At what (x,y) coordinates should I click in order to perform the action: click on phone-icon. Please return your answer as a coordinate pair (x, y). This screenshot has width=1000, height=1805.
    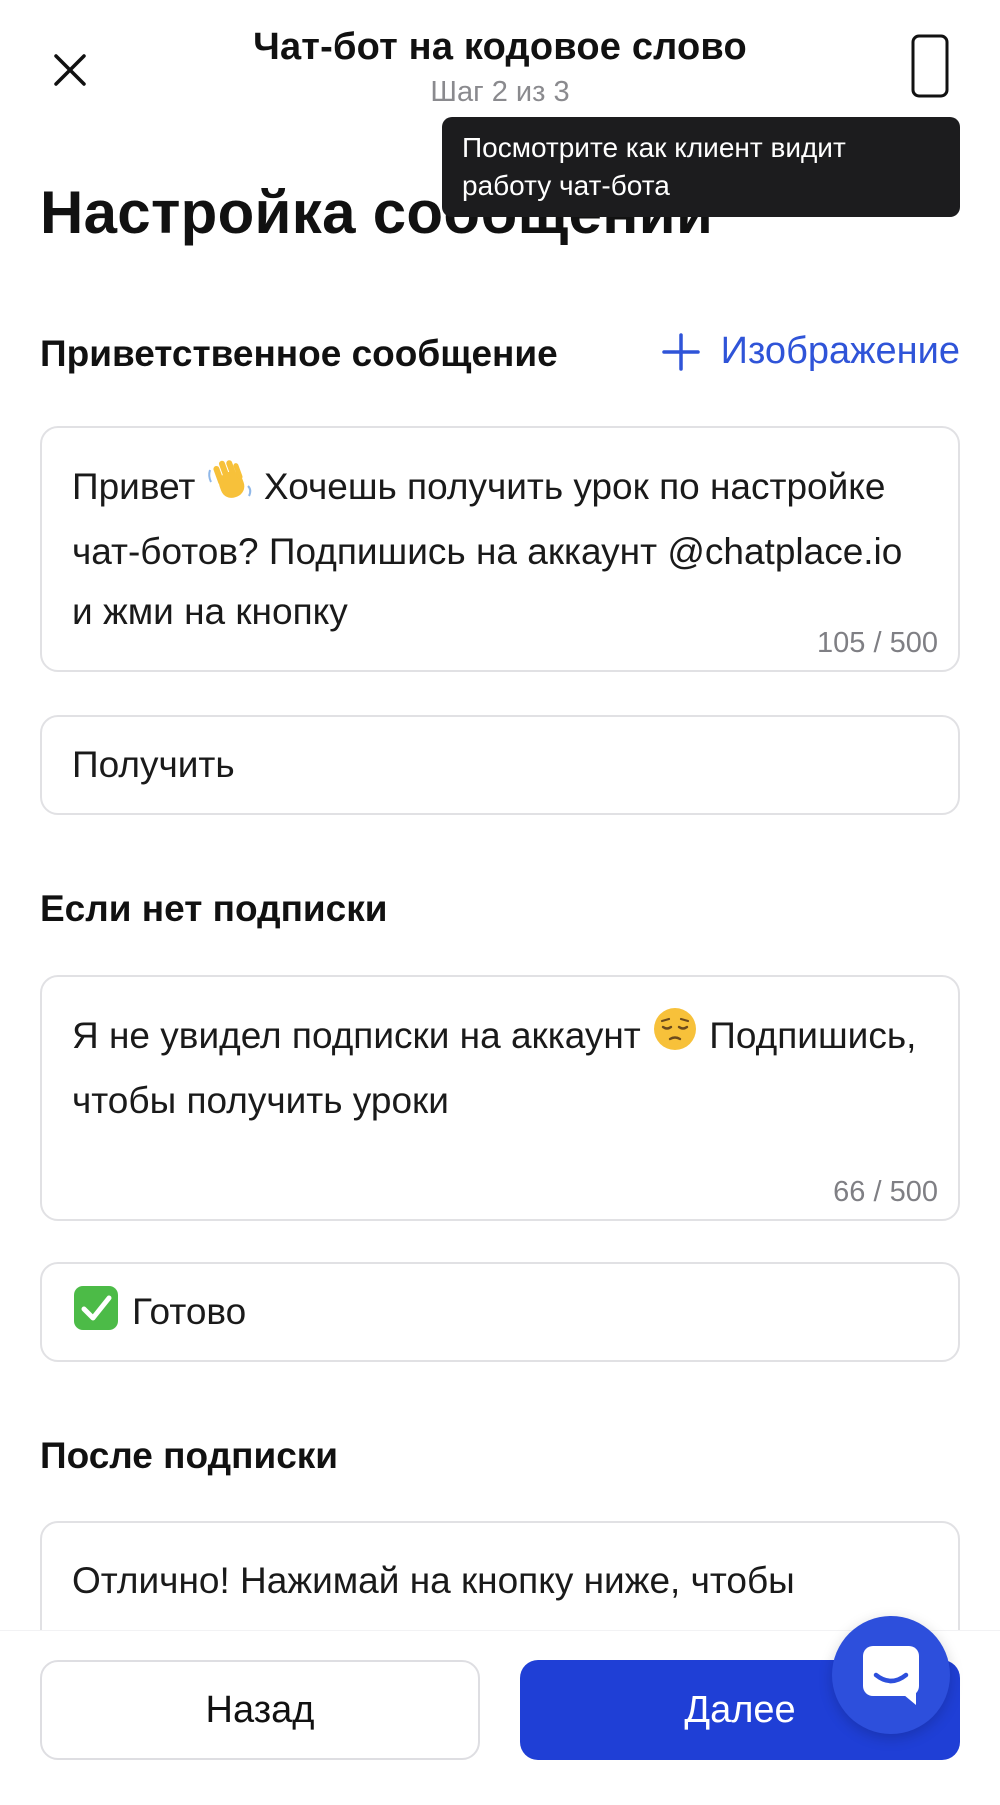
    Looking at the image, I should click on (930, 66).